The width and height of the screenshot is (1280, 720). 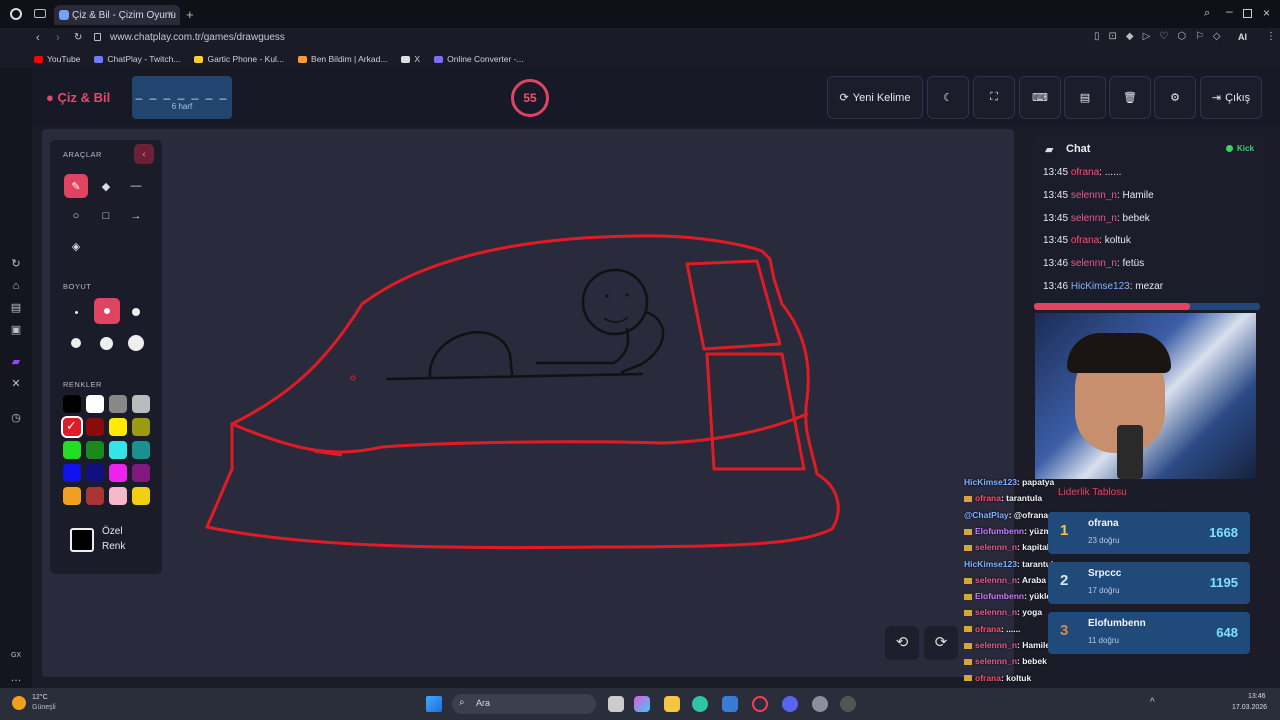 What do you see at coordinates (1266, 13) in the screenshot?
I see `close-window-icon: ×` at bounding box center [1266, 13].